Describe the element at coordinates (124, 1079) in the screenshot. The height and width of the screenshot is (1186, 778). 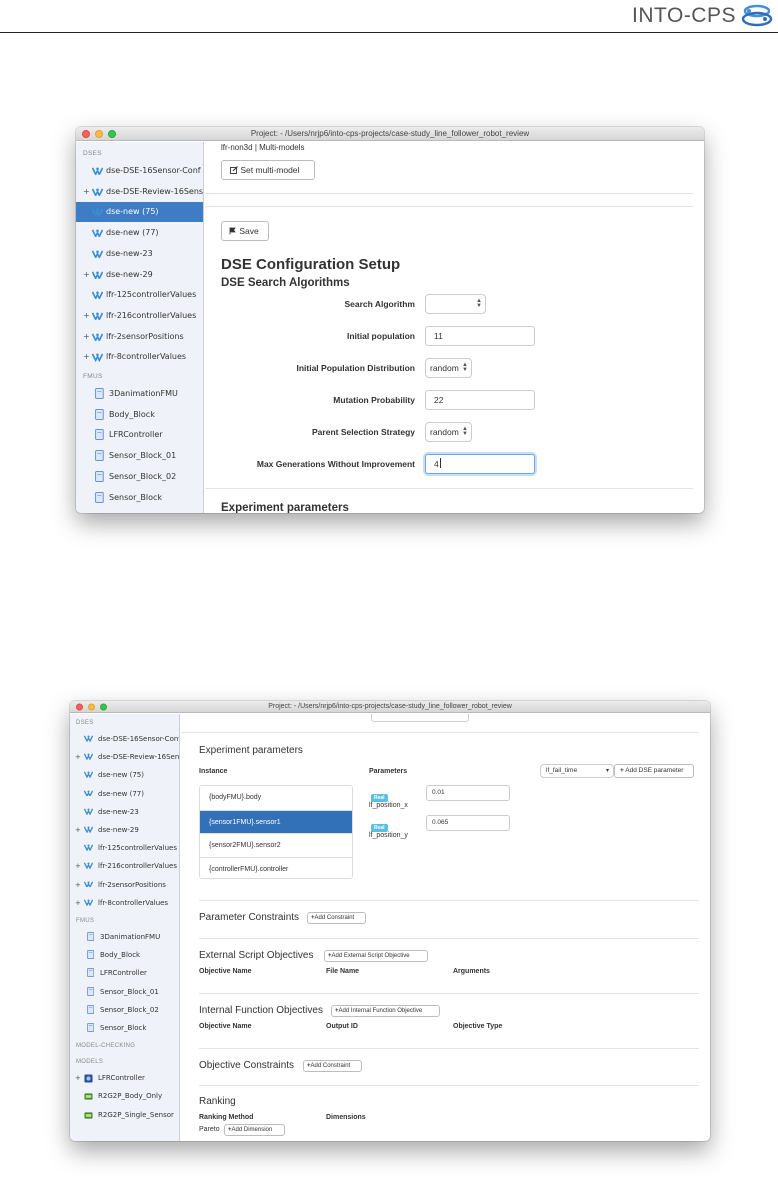
I see `sidebar-item-model-lfrcontroller: + LFRController` at that location.